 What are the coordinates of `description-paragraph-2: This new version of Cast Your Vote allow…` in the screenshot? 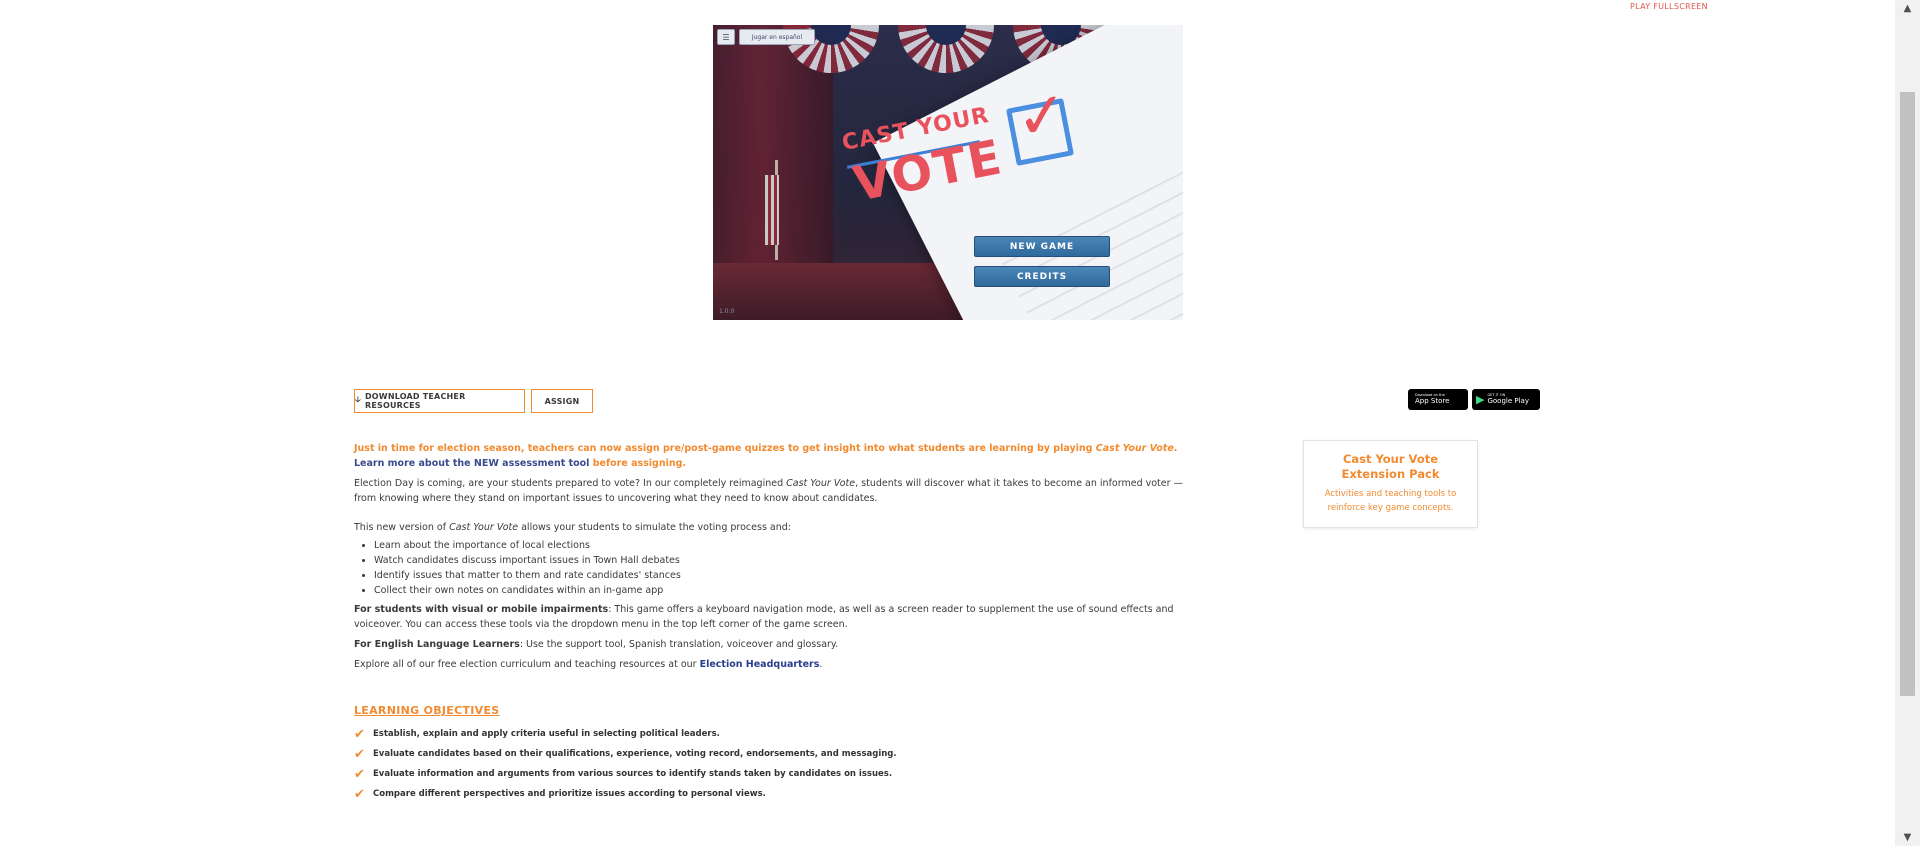 It's located at (779, 527).